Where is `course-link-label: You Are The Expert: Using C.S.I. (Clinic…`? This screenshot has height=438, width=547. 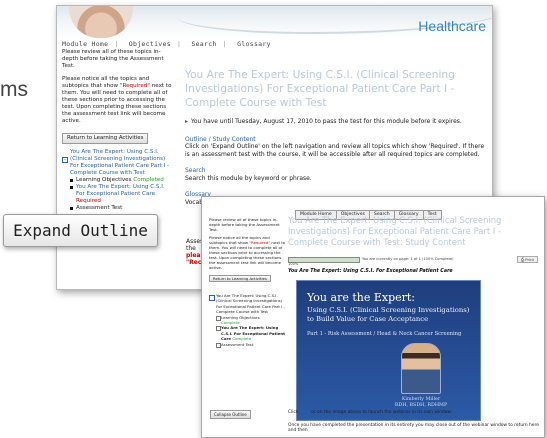 course-link-label: You Are The Expert: Using C.S.I. (Clinic… is located at coordinates (120, 162).